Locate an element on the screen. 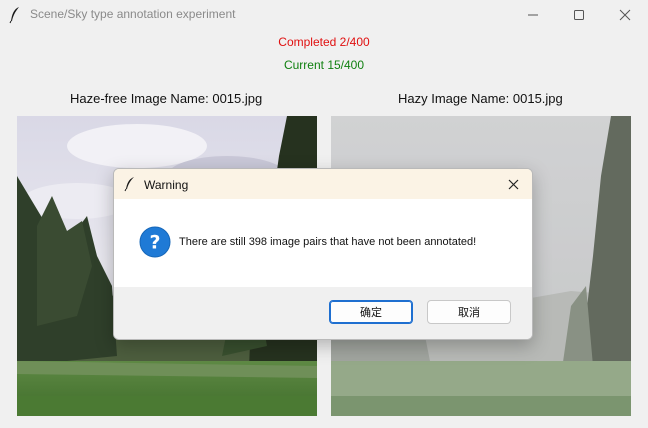 The image size is (648, 428). question-icon: ? is located at coordinates (155, 242).